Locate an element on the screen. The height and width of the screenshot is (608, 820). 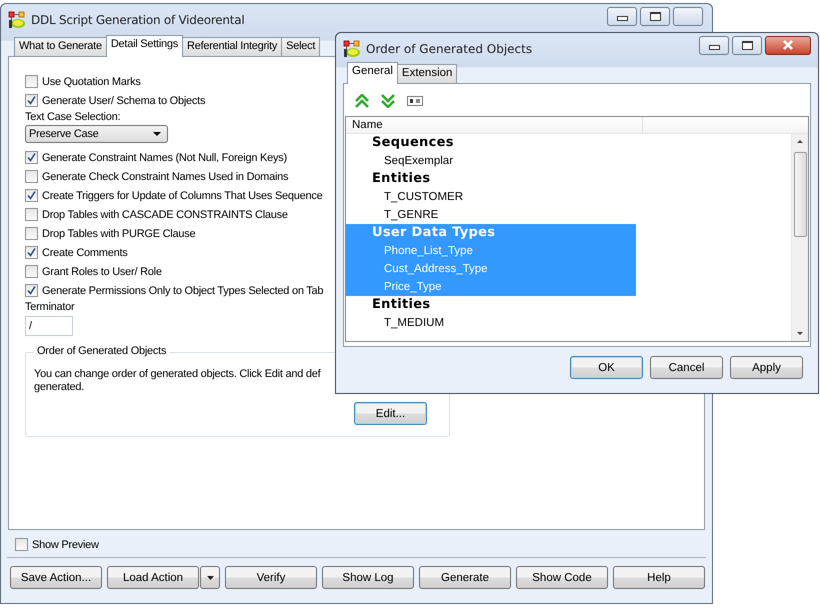
caret-icon is located at coordinates (210, 578).